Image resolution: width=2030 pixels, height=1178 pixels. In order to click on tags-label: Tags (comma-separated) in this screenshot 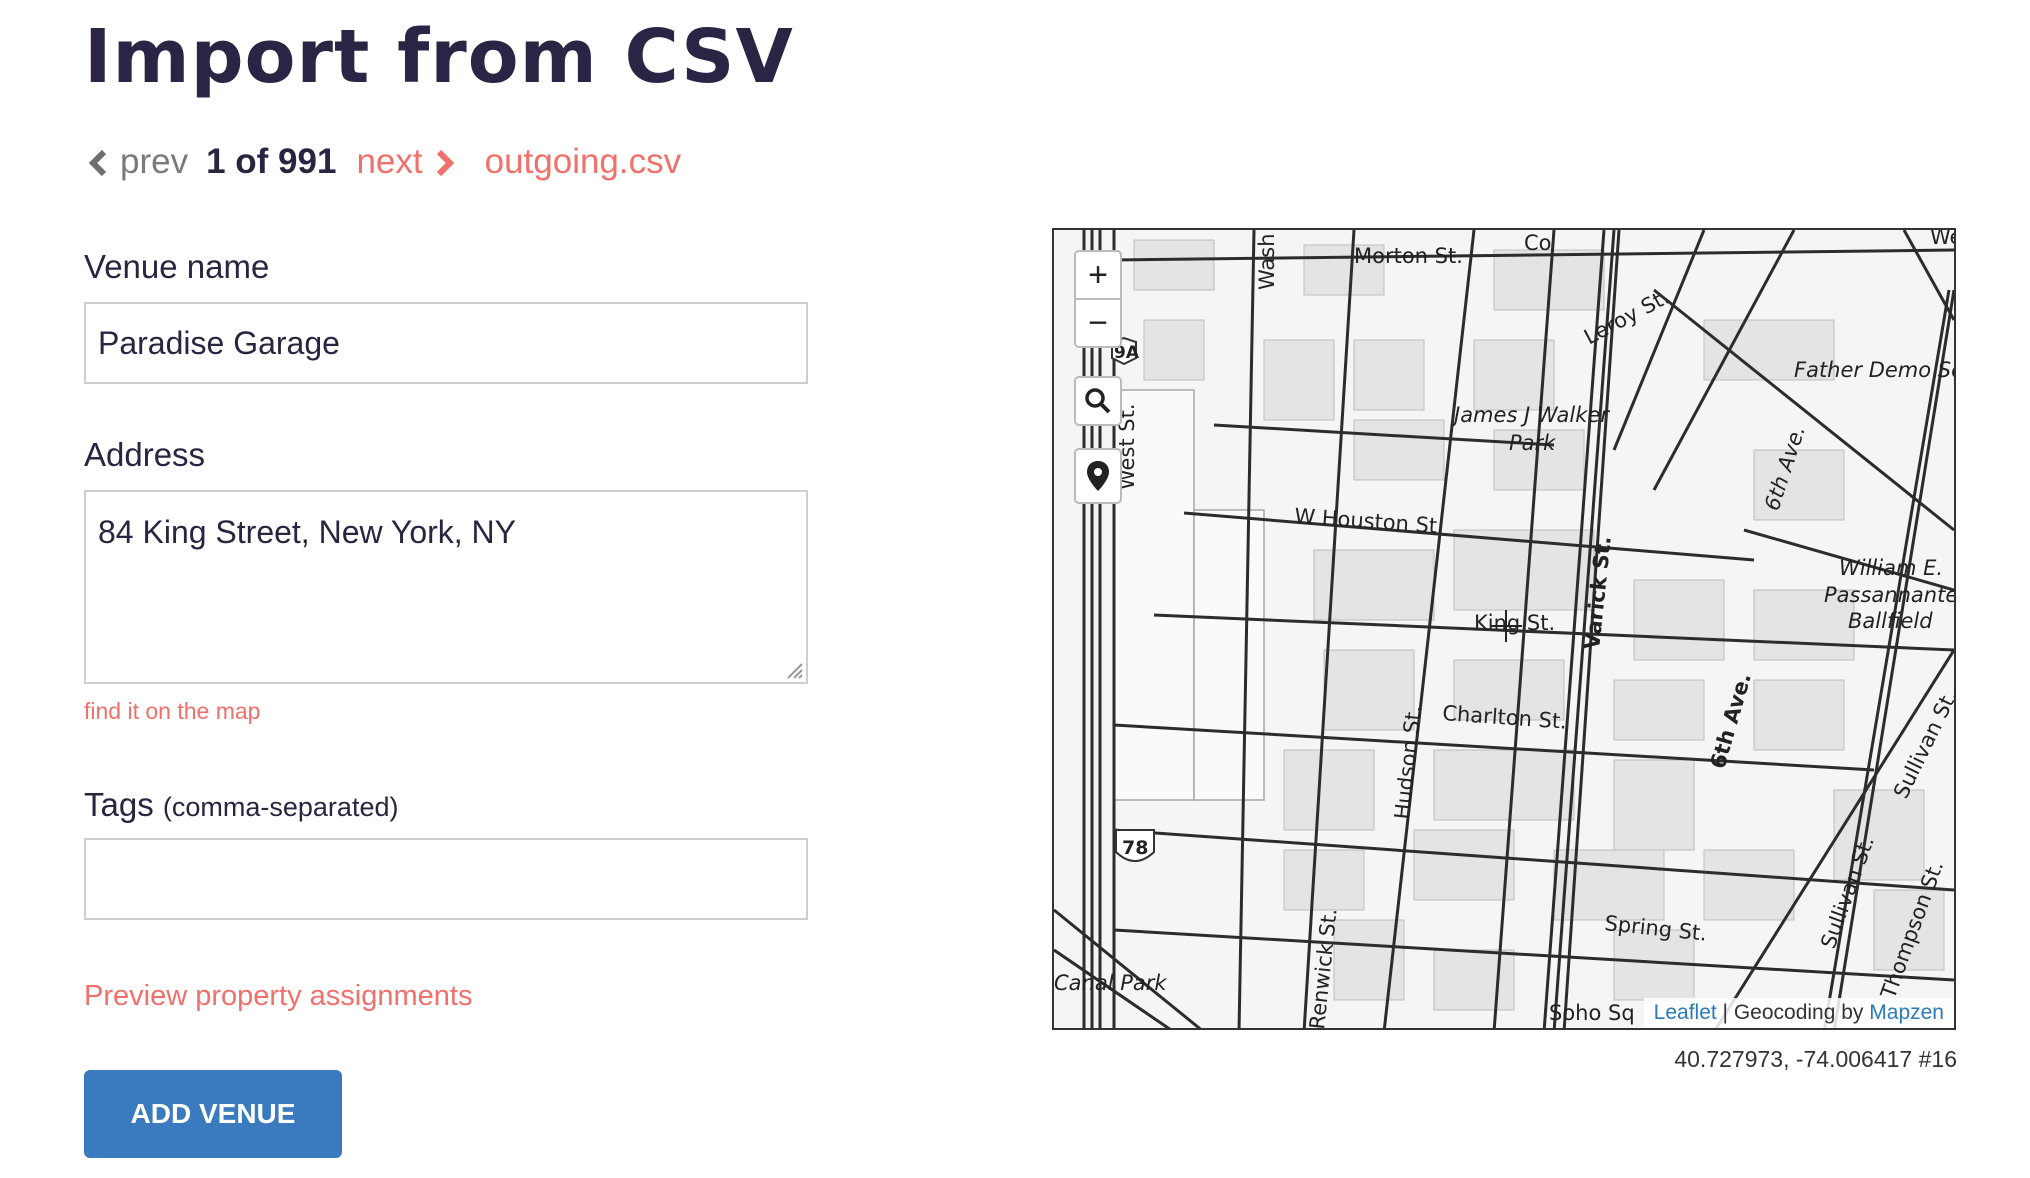, I will do `click(241, 805)`.